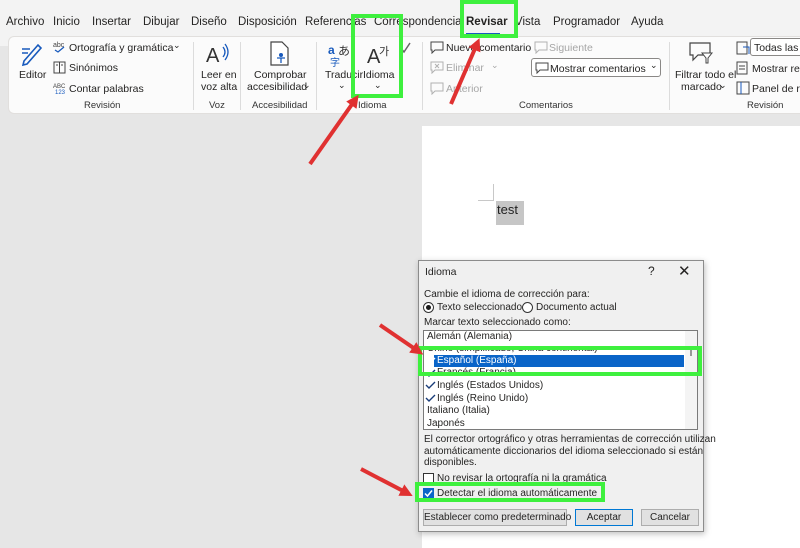 This screenshot has width=800, height=548. I want to click on radio-current-document-label: Documento actual, so click(576, 307).